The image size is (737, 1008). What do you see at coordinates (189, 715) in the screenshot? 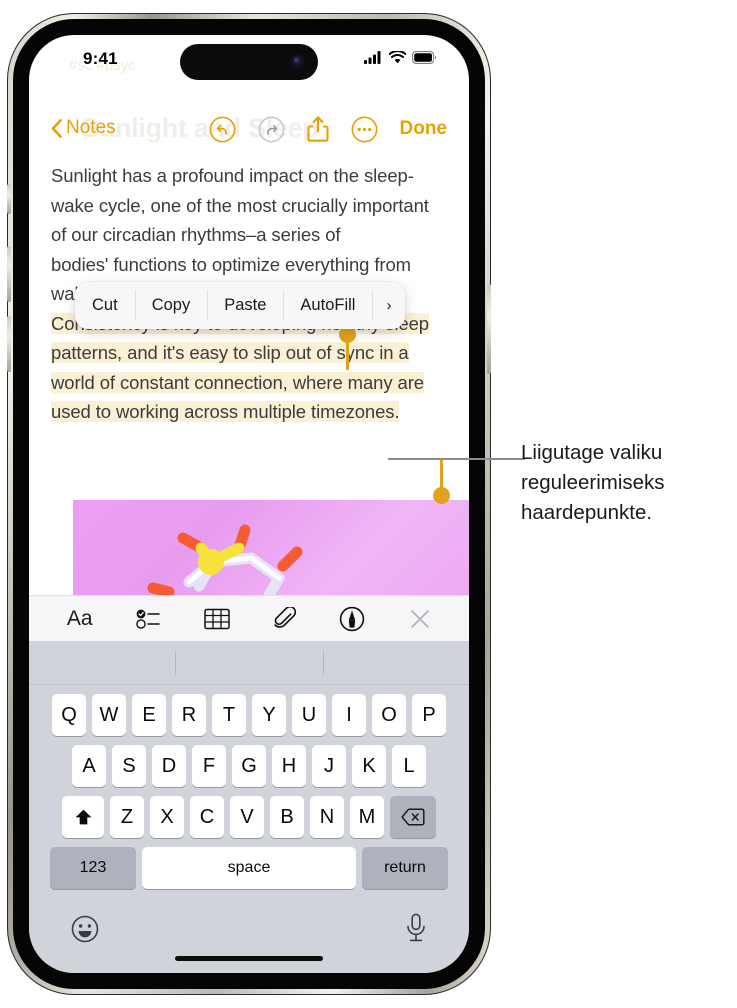
I see `key-r: R` at bounding box center [189, 715].